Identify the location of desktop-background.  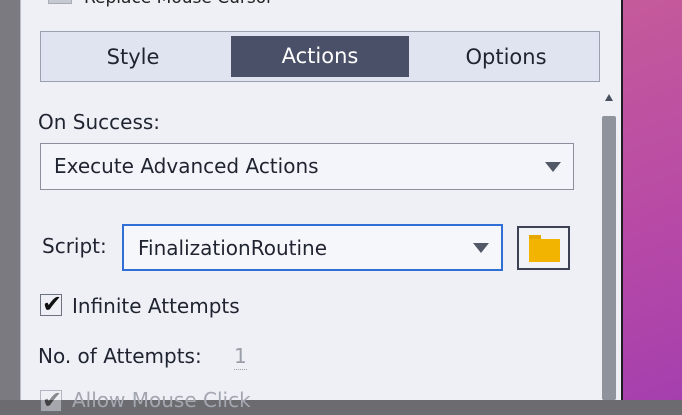
(651, 200).